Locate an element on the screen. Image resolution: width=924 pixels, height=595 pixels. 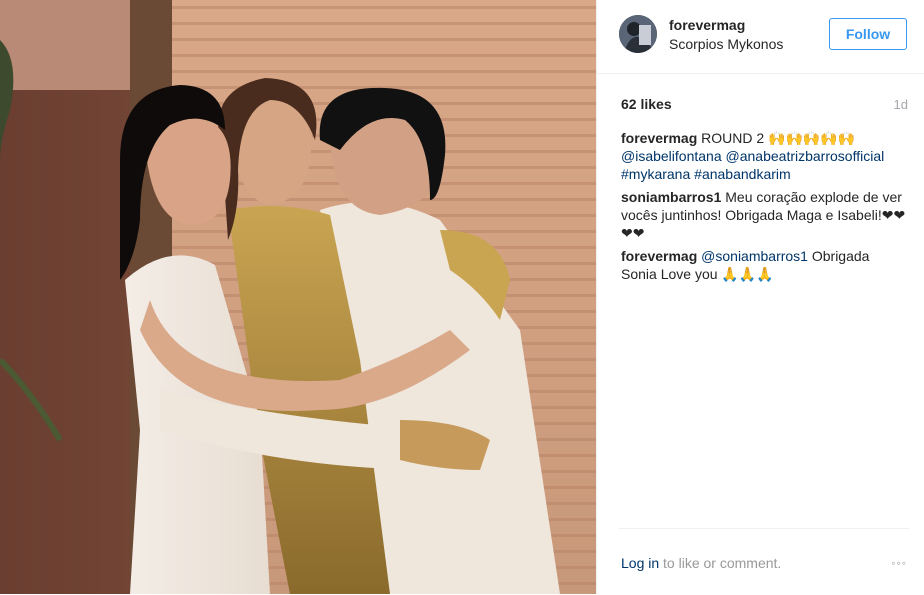
login-prompt: Log in to like or comment. is located at coordinates (701, 563).